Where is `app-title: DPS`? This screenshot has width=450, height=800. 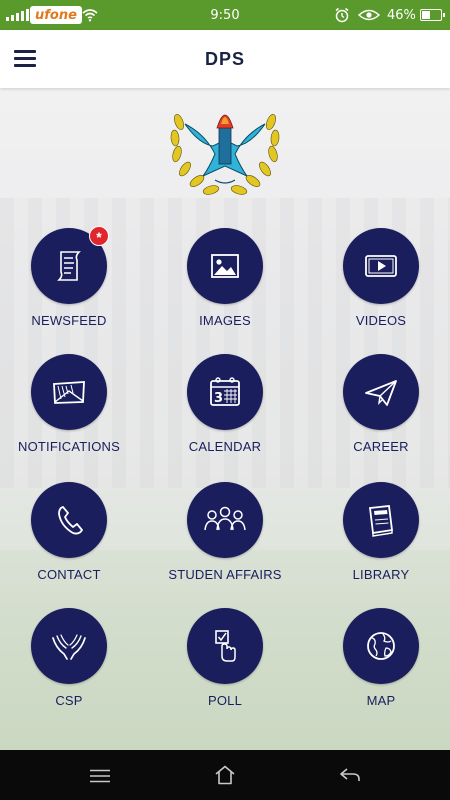
app-title: DPS is located at coordinates (224, 59).